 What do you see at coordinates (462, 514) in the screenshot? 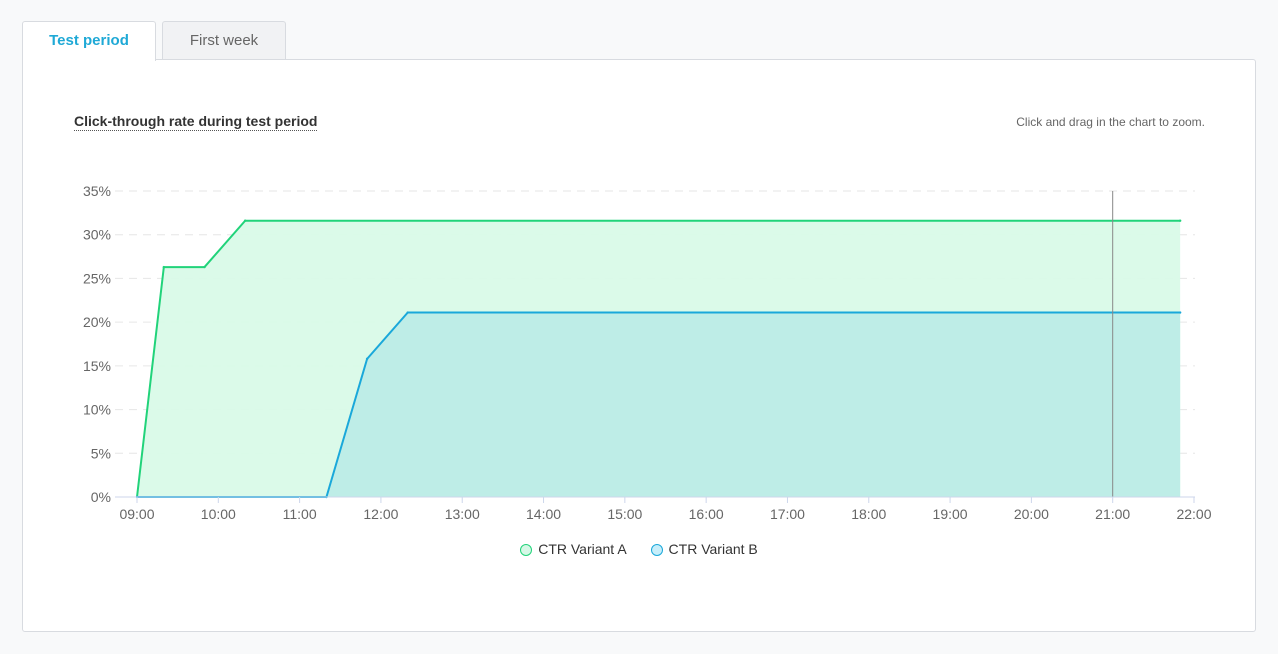
I see `x-tick-label-13: 13:00` at bounding box center [462, 514].